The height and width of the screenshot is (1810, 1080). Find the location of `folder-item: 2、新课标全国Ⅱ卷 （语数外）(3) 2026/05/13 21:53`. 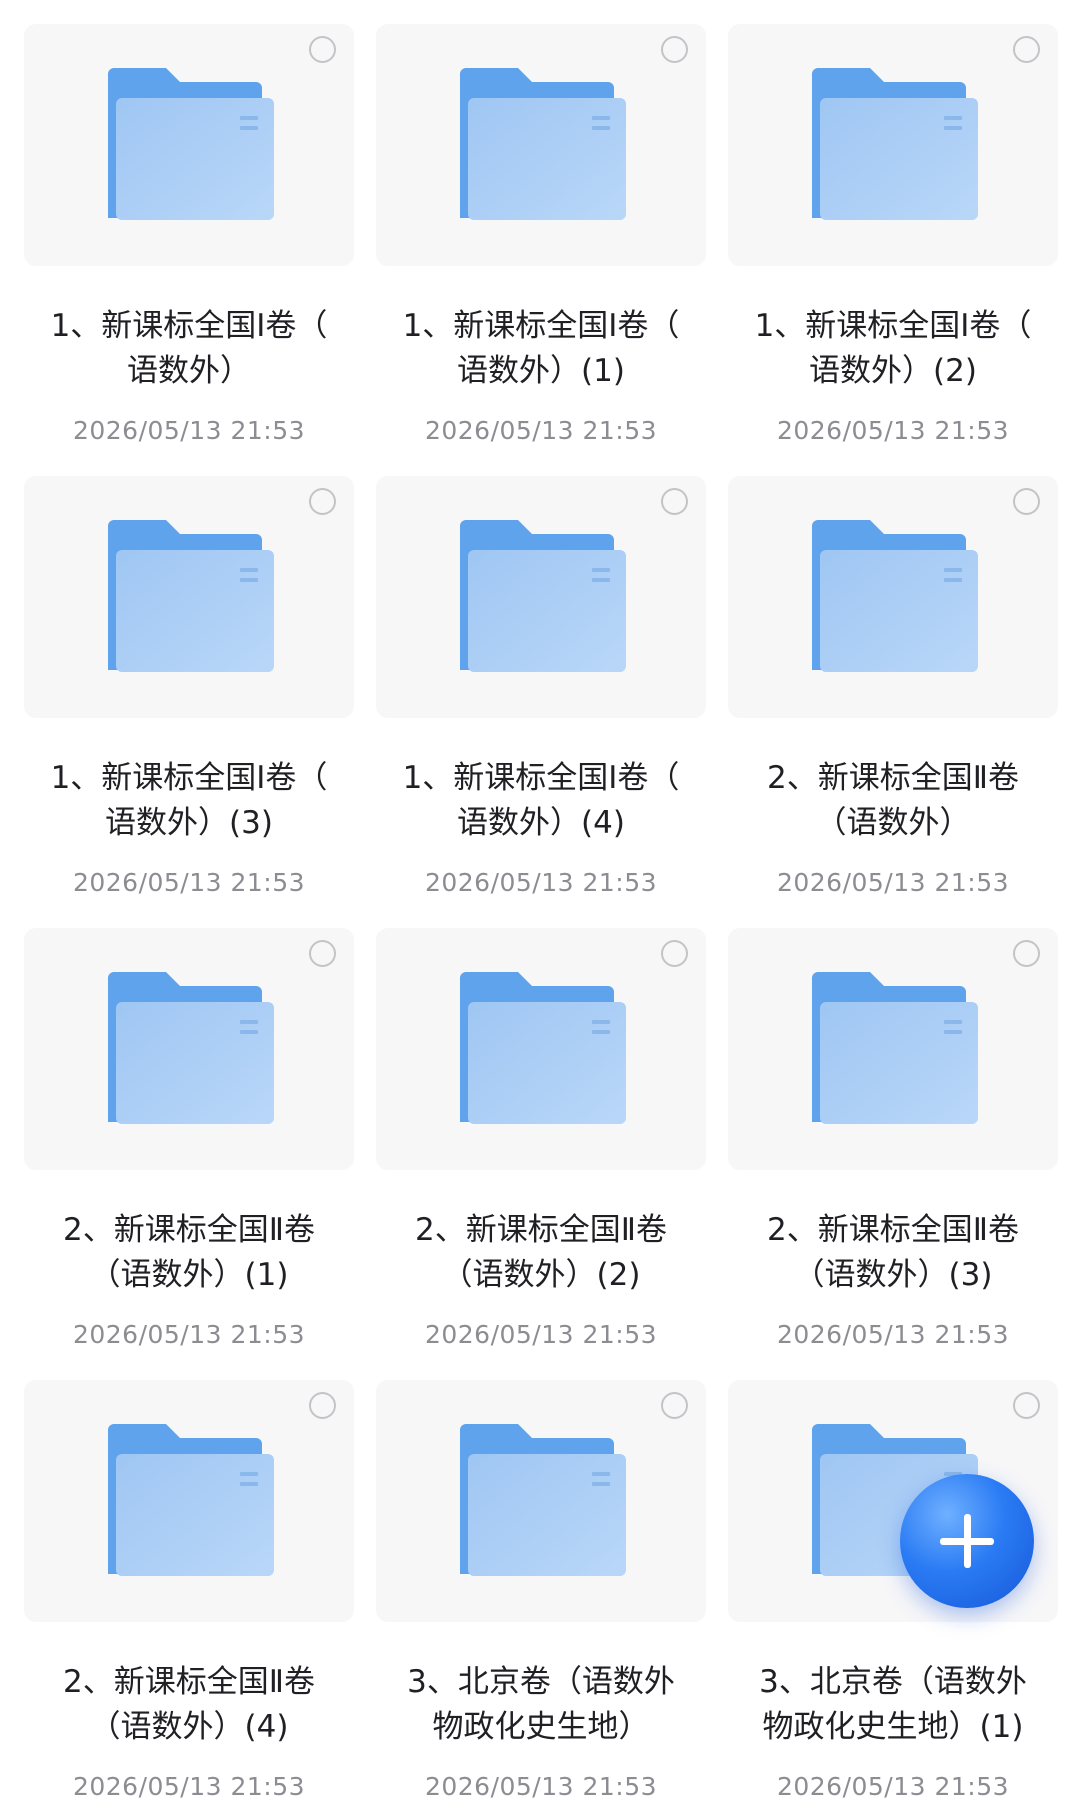

folder-item: 2、新课标全国Ⅱ卷 （语数外）(3) 2026/05/13 21:53 is located at coordinates (893, 1143).